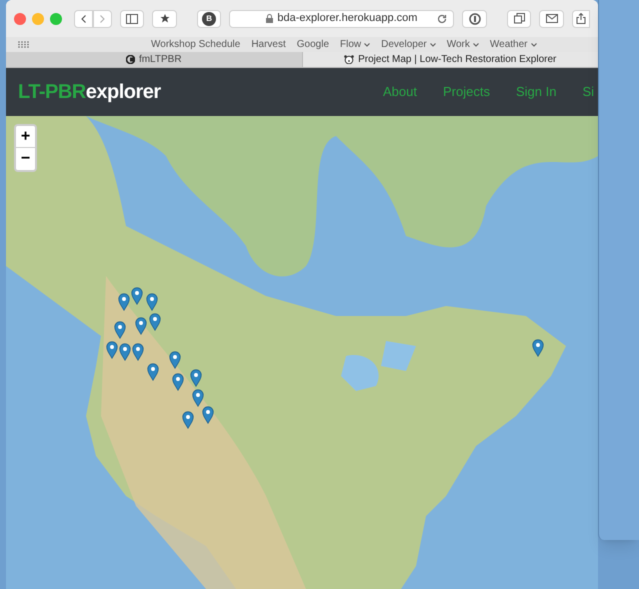  I want to click on lock-icon, so click(270, 18).